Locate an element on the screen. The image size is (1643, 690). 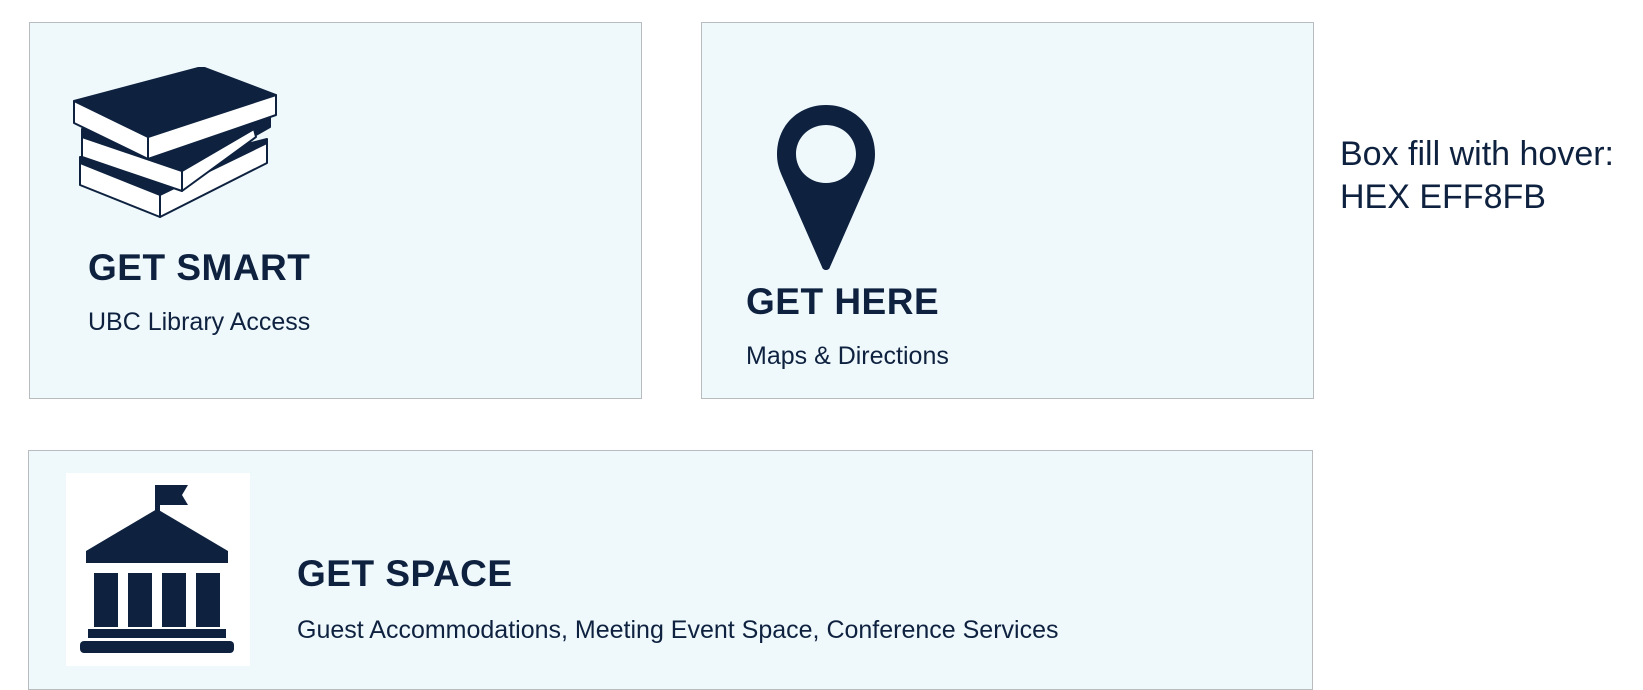
annotation-note: Box fill with hover: HEX EFF8FB is located at coordinates (1477, 176).